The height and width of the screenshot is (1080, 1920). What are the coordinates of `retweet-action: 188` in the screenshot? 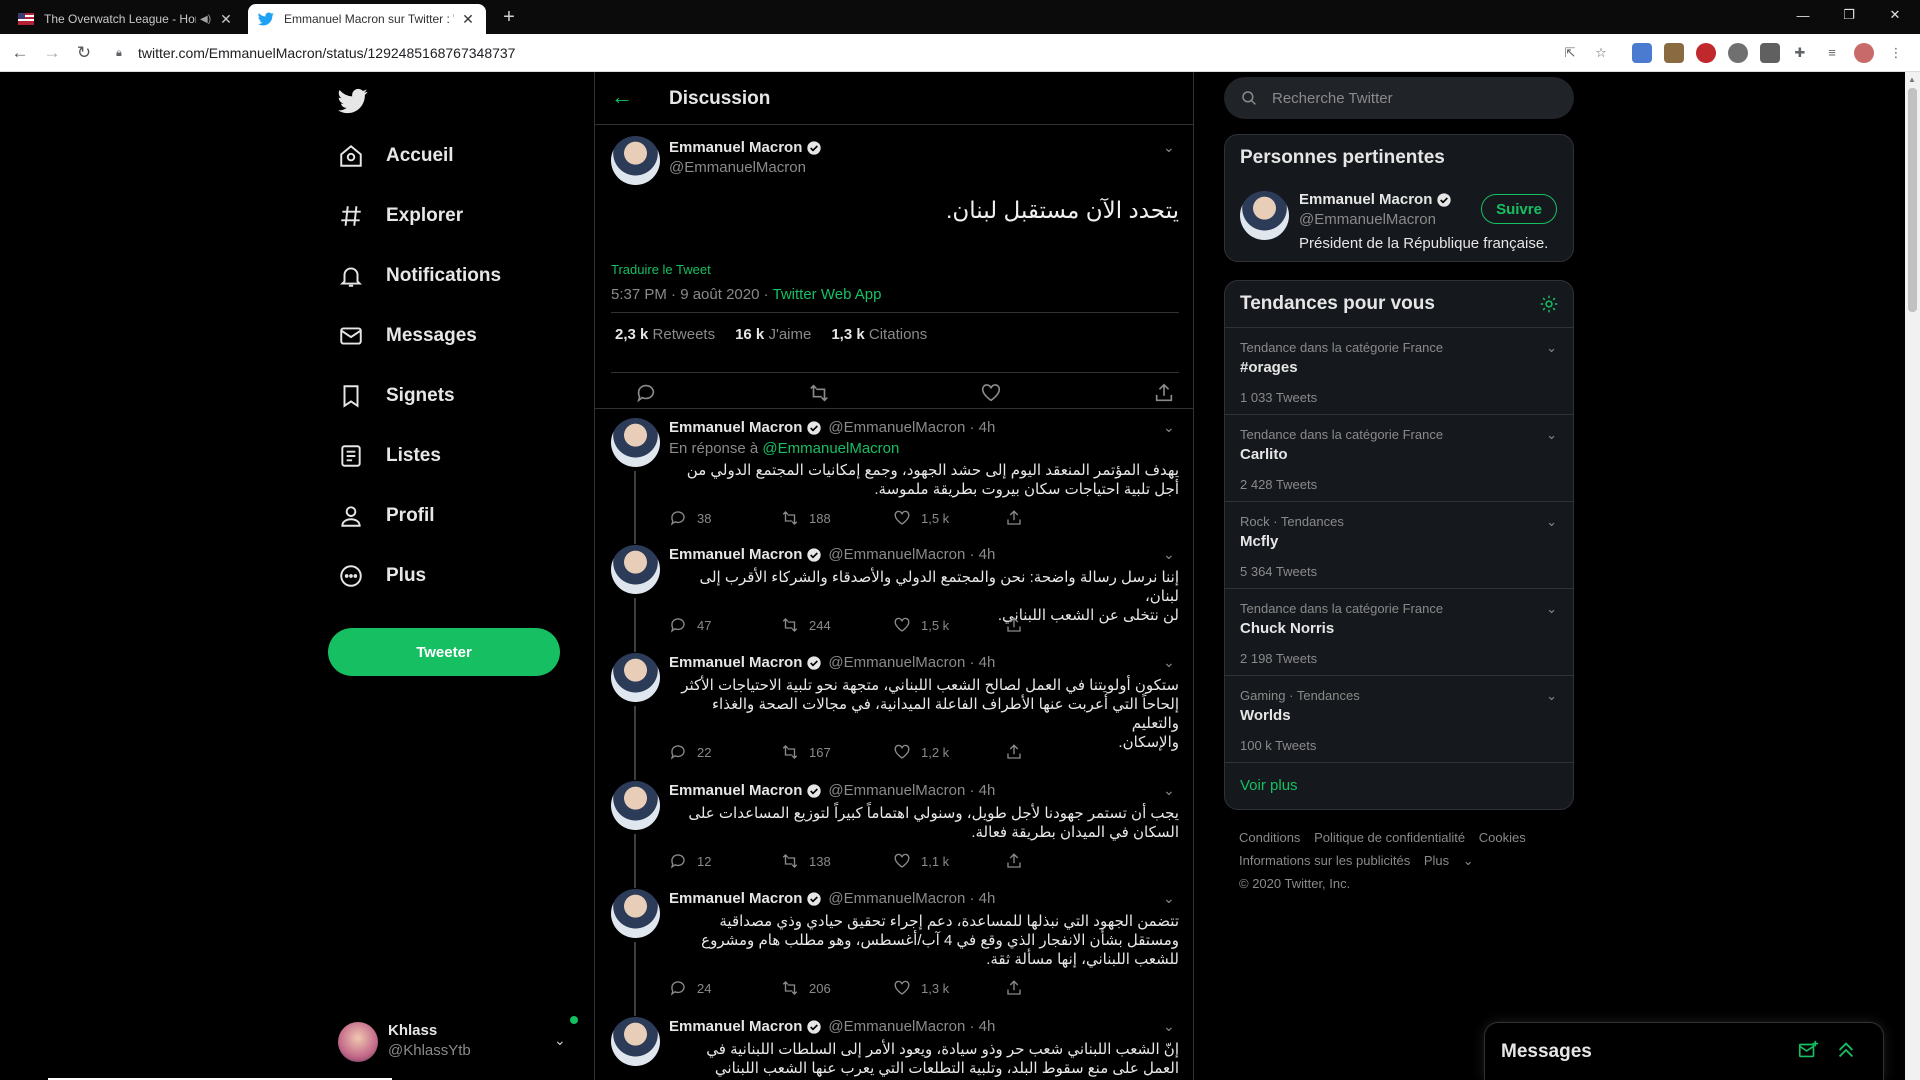 It's located at (837, 518).